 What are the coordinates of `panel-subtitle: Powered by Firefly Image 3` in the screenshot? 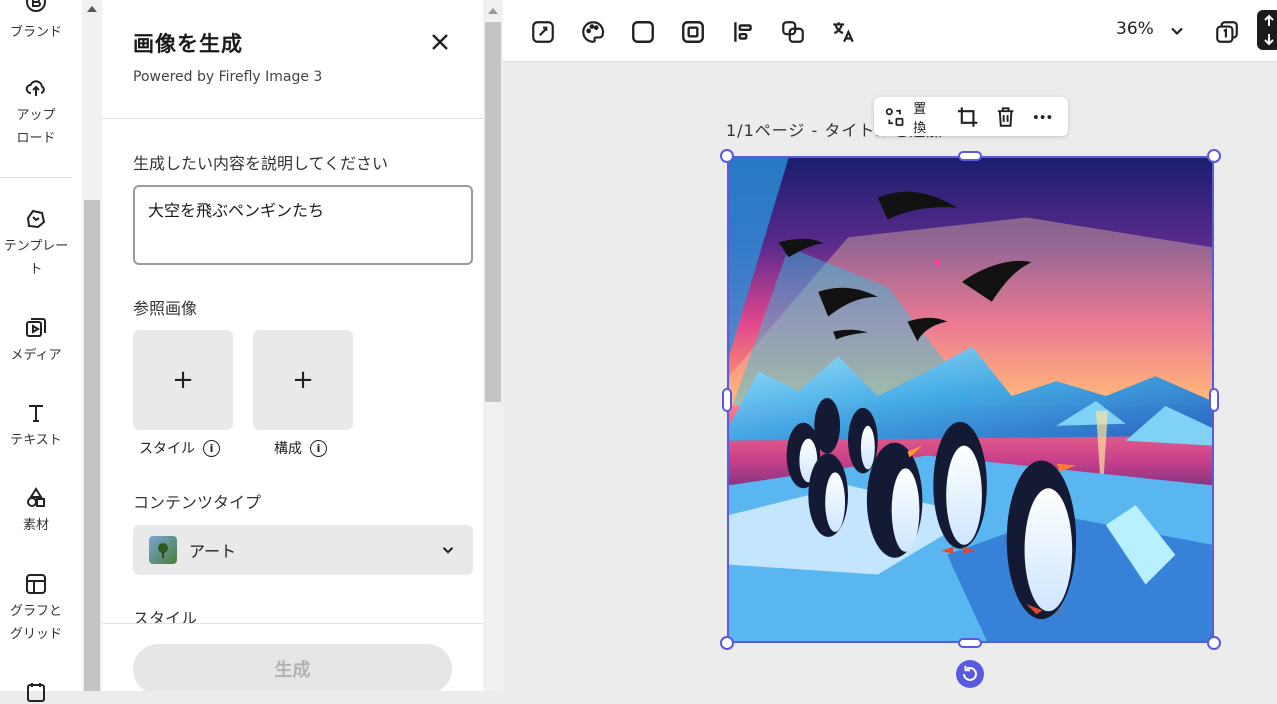 It's located at (228, 77).